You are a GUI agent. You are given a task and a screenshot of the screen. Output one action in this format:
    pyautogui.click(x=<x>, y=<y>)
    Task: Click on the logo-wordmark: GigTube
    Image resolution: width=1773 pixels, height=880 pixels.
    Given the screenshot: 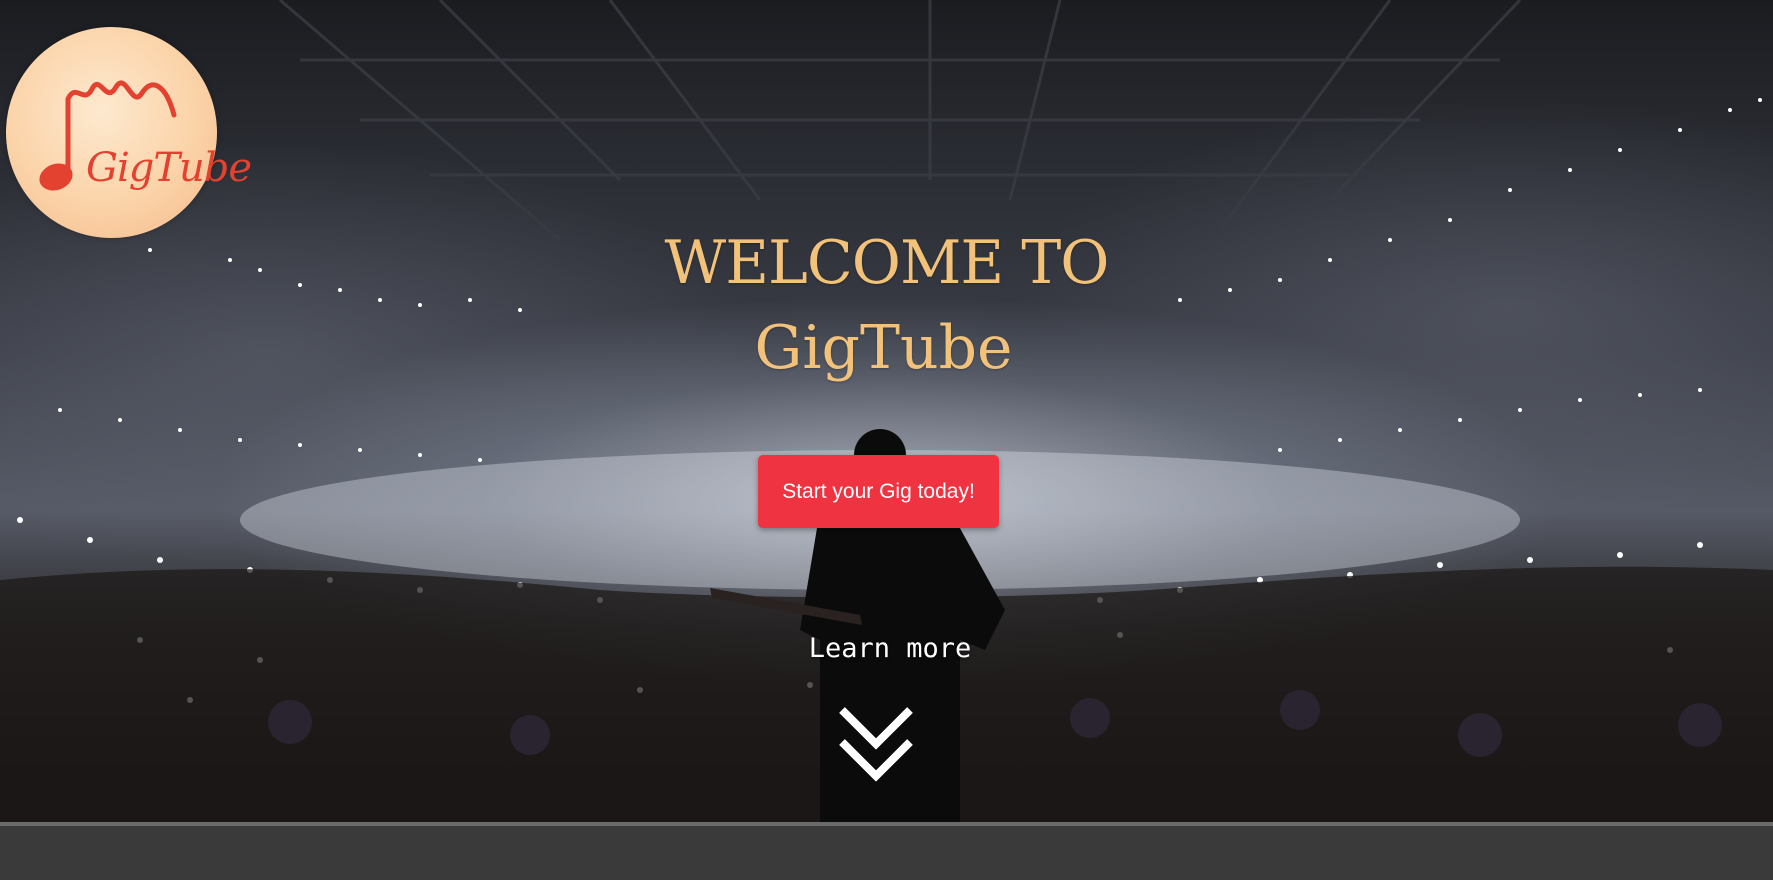 What is the action you would take?
    pyautogui.click(x=169, y=168)
    